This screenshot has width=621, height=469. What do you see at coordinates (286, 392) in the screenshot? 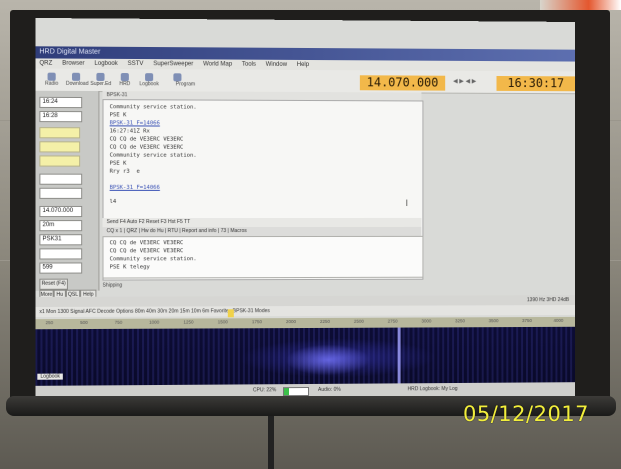
I see `cpu-meter-fill` at bounding box center [286, 392].